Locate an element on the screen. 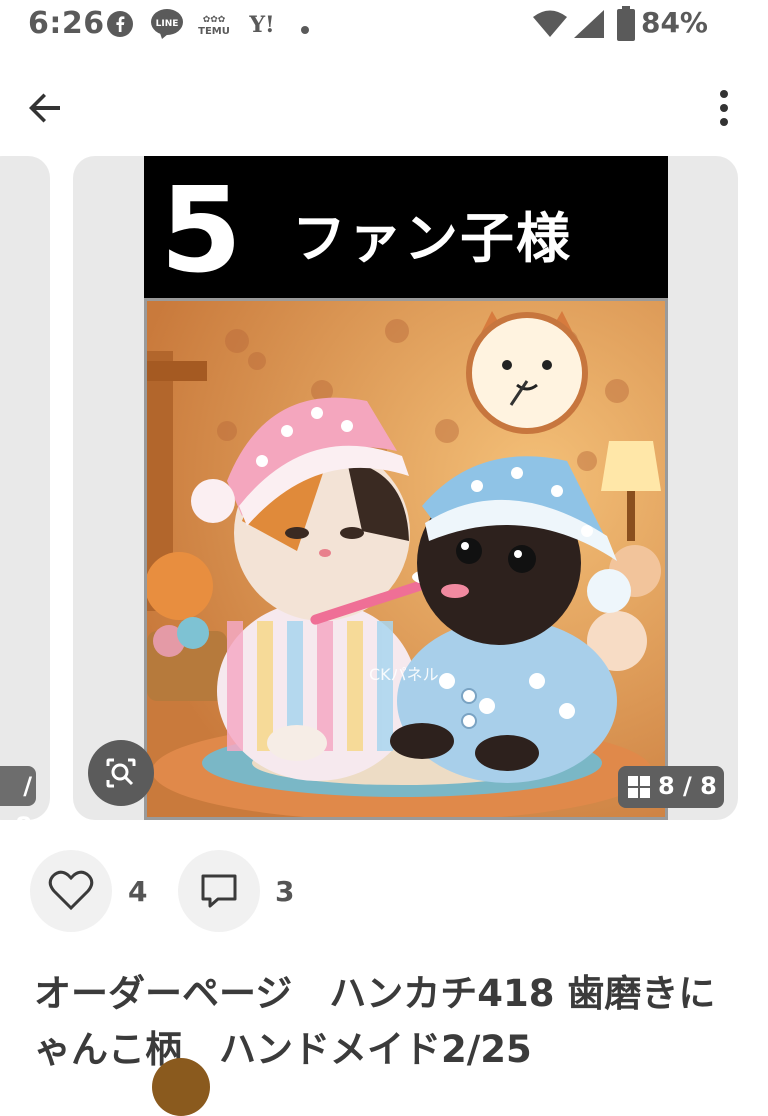 This screenshot has height=1116, width=768. like-count: 4 is located at coordinates (138, 891).